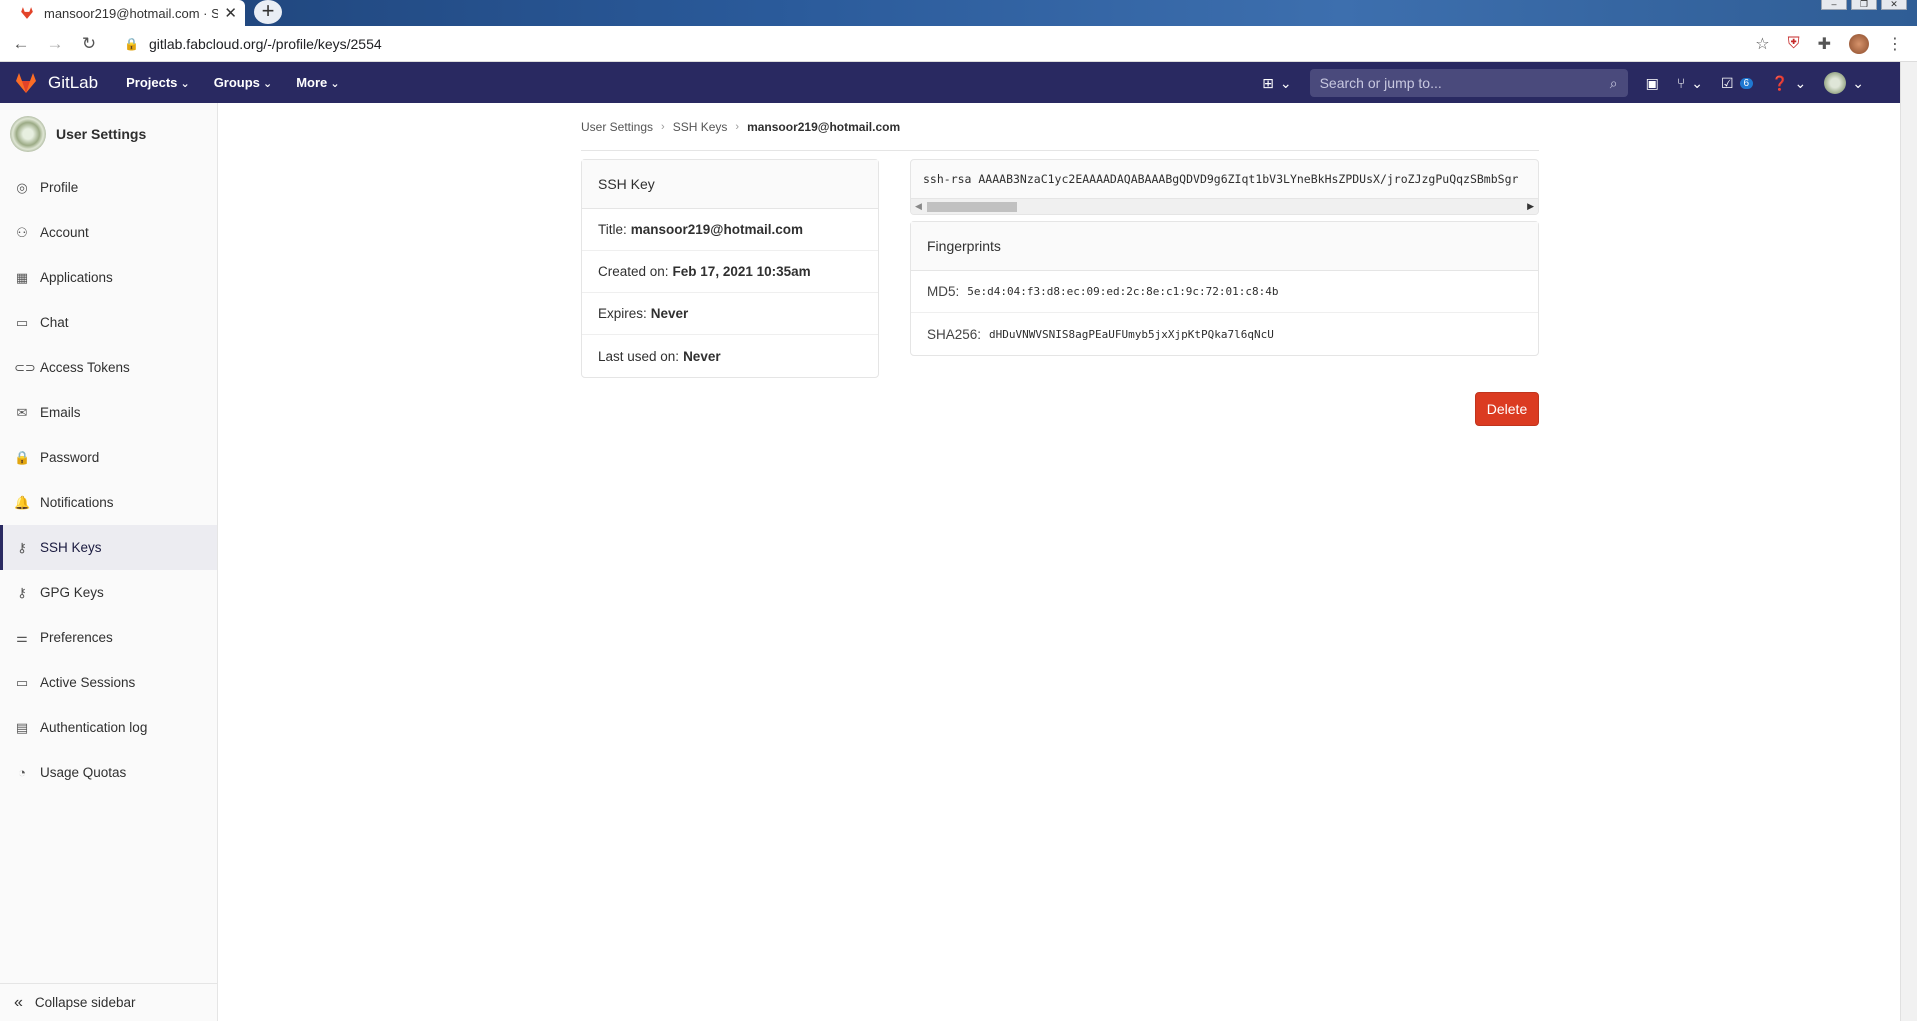 This screenshot has height=1021, width=1917. What do you see at coordinates (1507, 409) in the screenshot?
I see `delete-button: Delete` at bounding box center [1507, 409].